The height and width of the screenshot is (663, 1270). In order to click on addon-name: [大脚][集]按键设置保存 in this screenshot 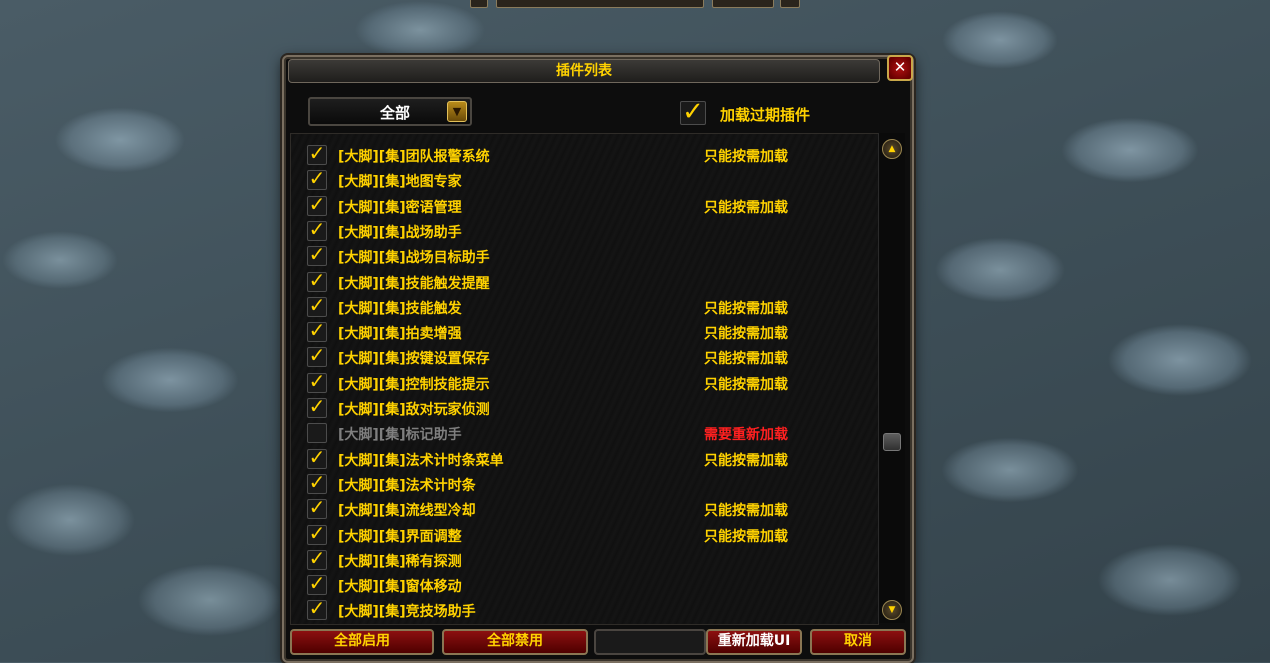, I will do `click(414, 359)`.